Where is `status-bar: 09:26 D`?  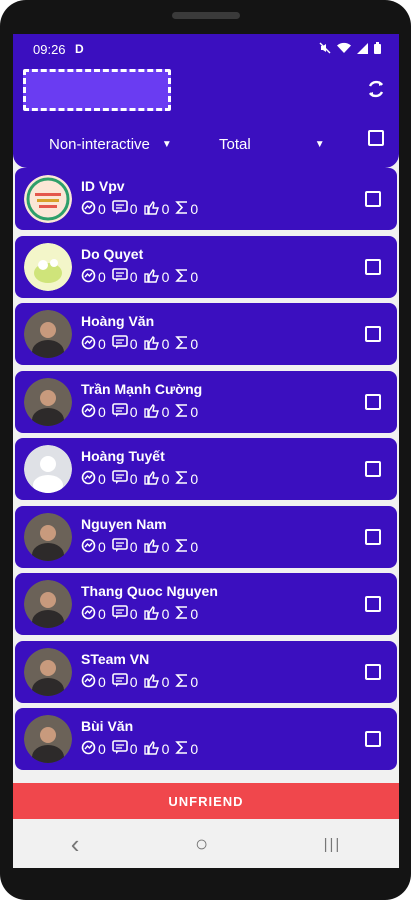
status-bar: 09:26 D is located at coordinates (206, 49).